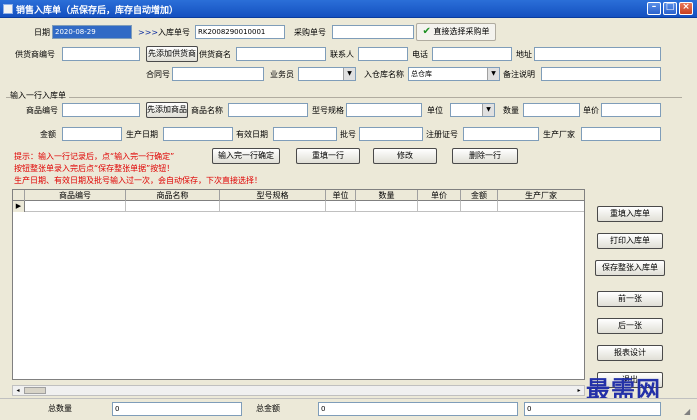 This screenshot has height=420, width=697. I want to click on date-label: 日期, so click(42, 32).